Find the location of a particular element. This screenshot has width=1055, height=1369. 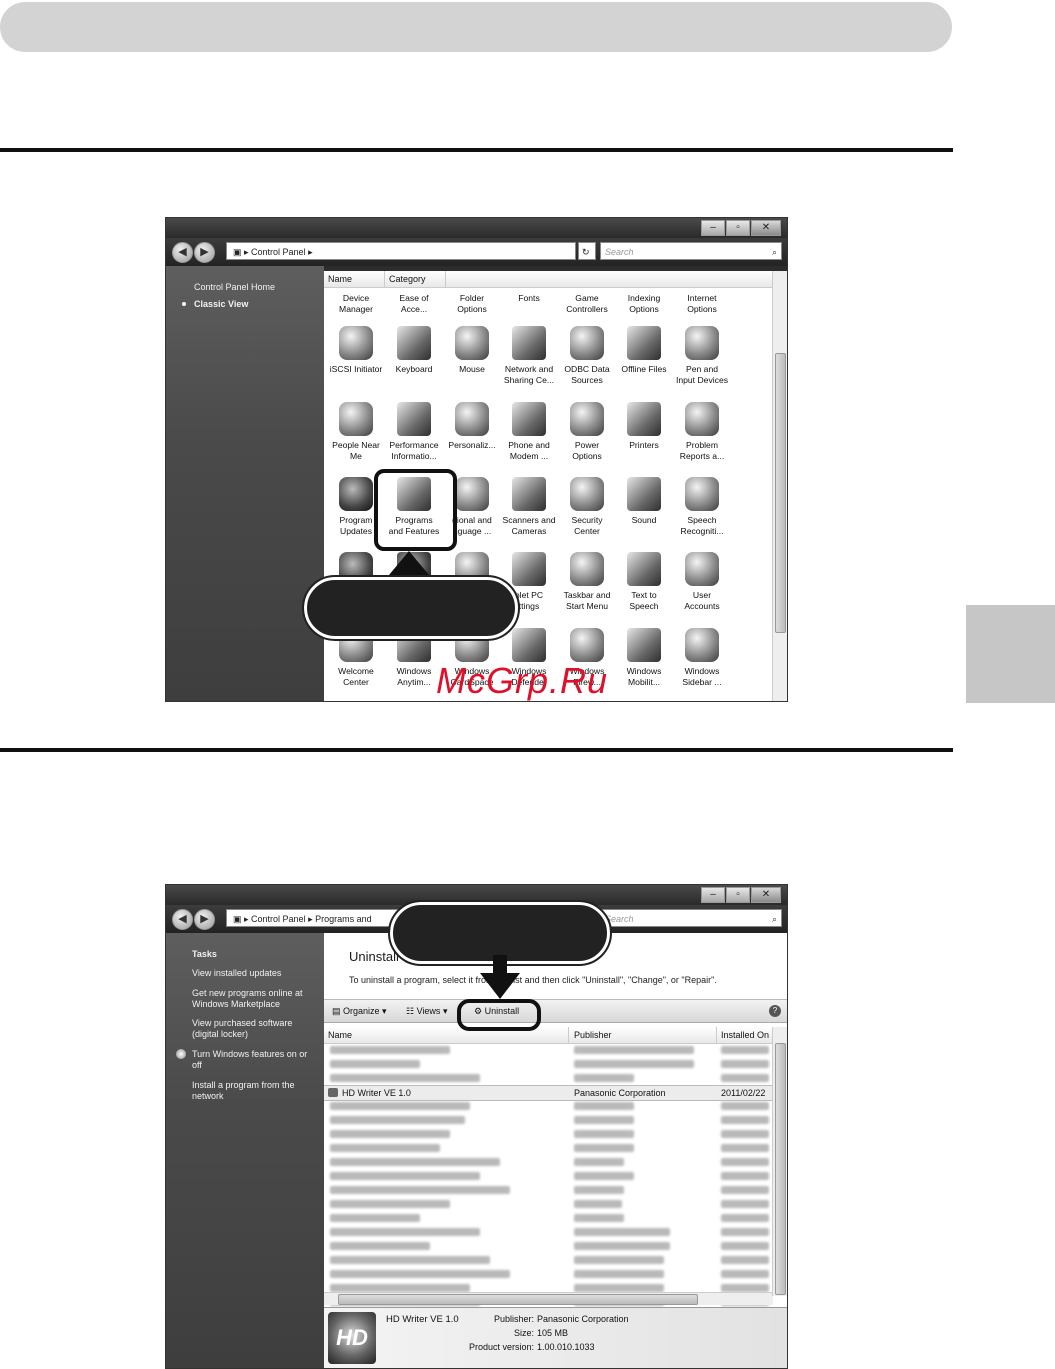

column-publisher: Publisher is located at coordinates (643, 1035).